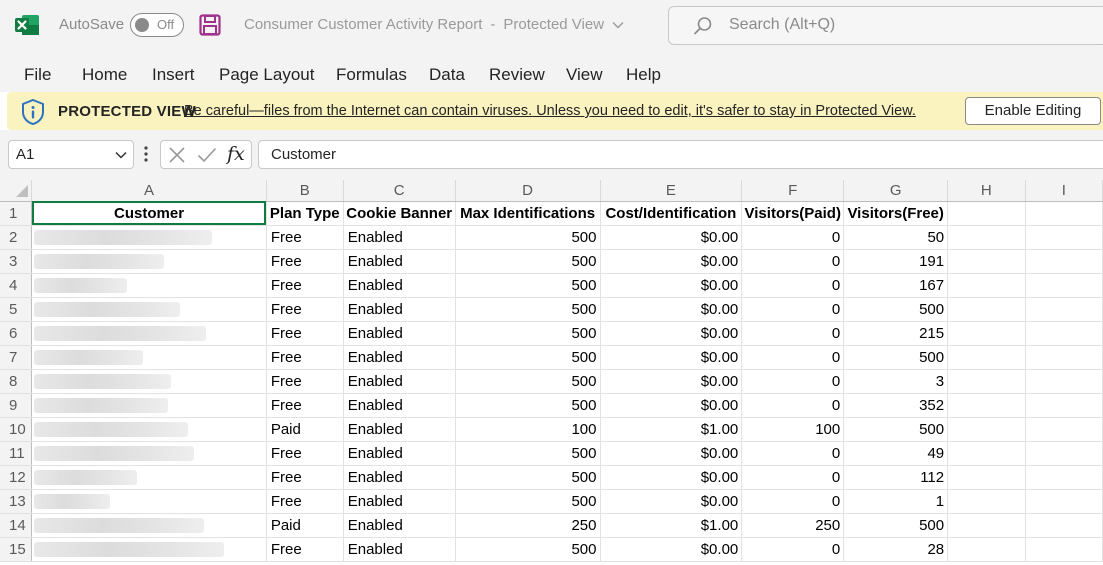 The image size is (1103, 565). What do you see at coordinates (16, 333) in the screenshot?
I see `row-header: 6` at bounding box center [16, 333].